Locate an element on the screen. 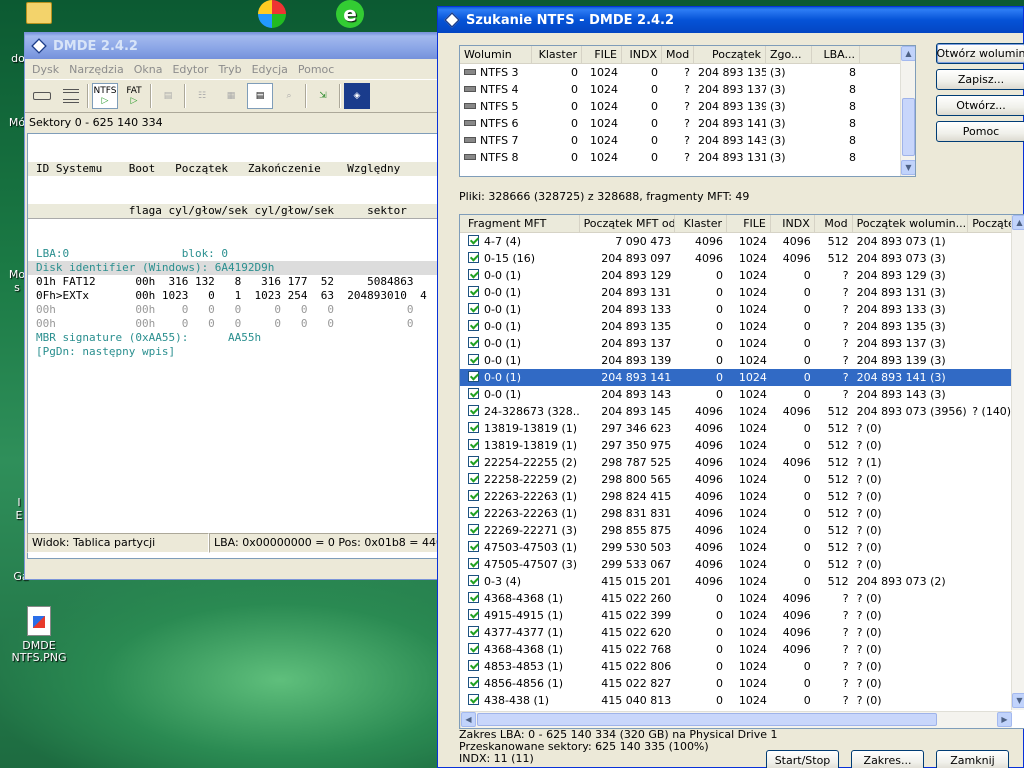 This screenshot has width=1024, height=768. fragments-column-header: INDX is located at coordinates (793, 223).